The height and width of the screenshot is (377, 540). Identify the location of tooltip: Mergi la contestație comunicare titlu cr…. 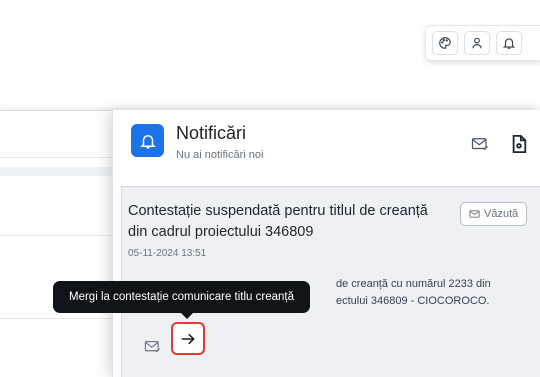
(181, 297).